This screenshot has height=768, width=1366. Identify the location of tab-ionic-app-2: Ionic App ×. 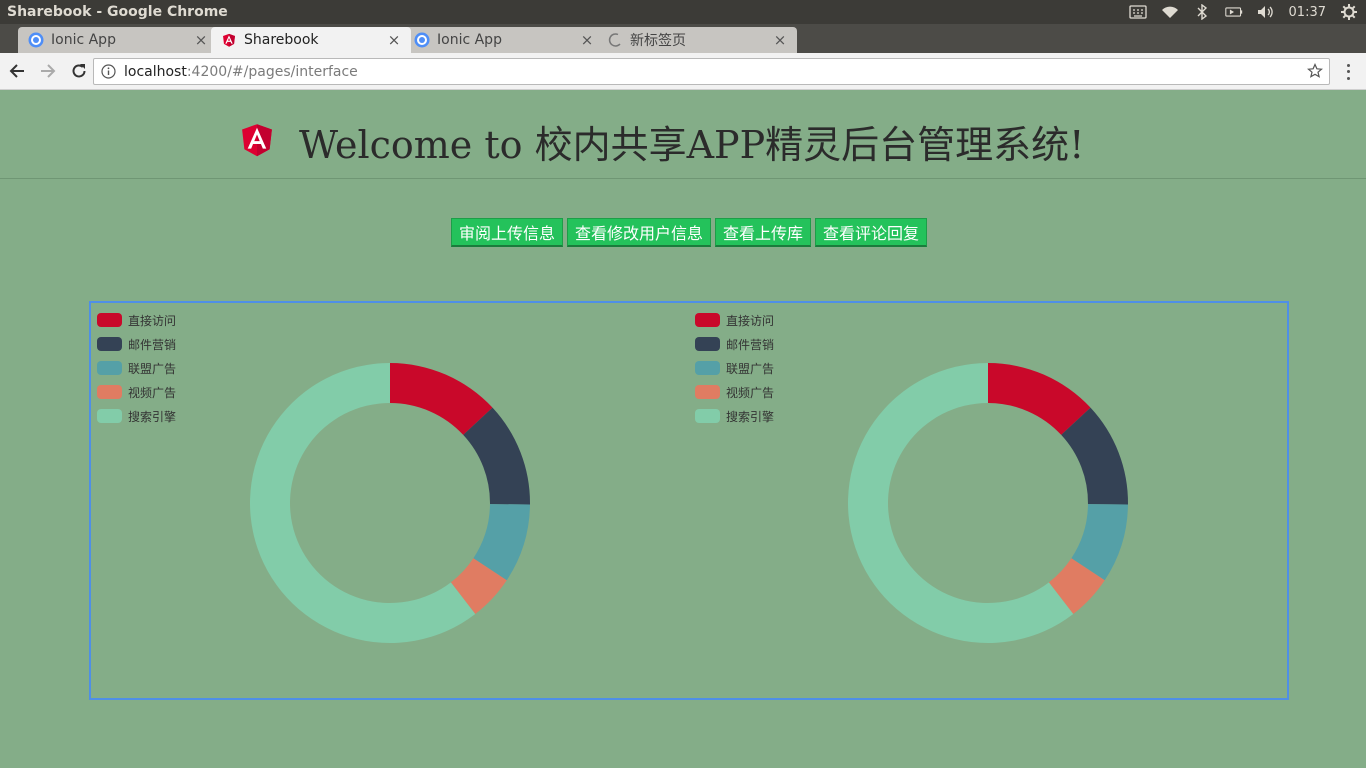
(504, 40).